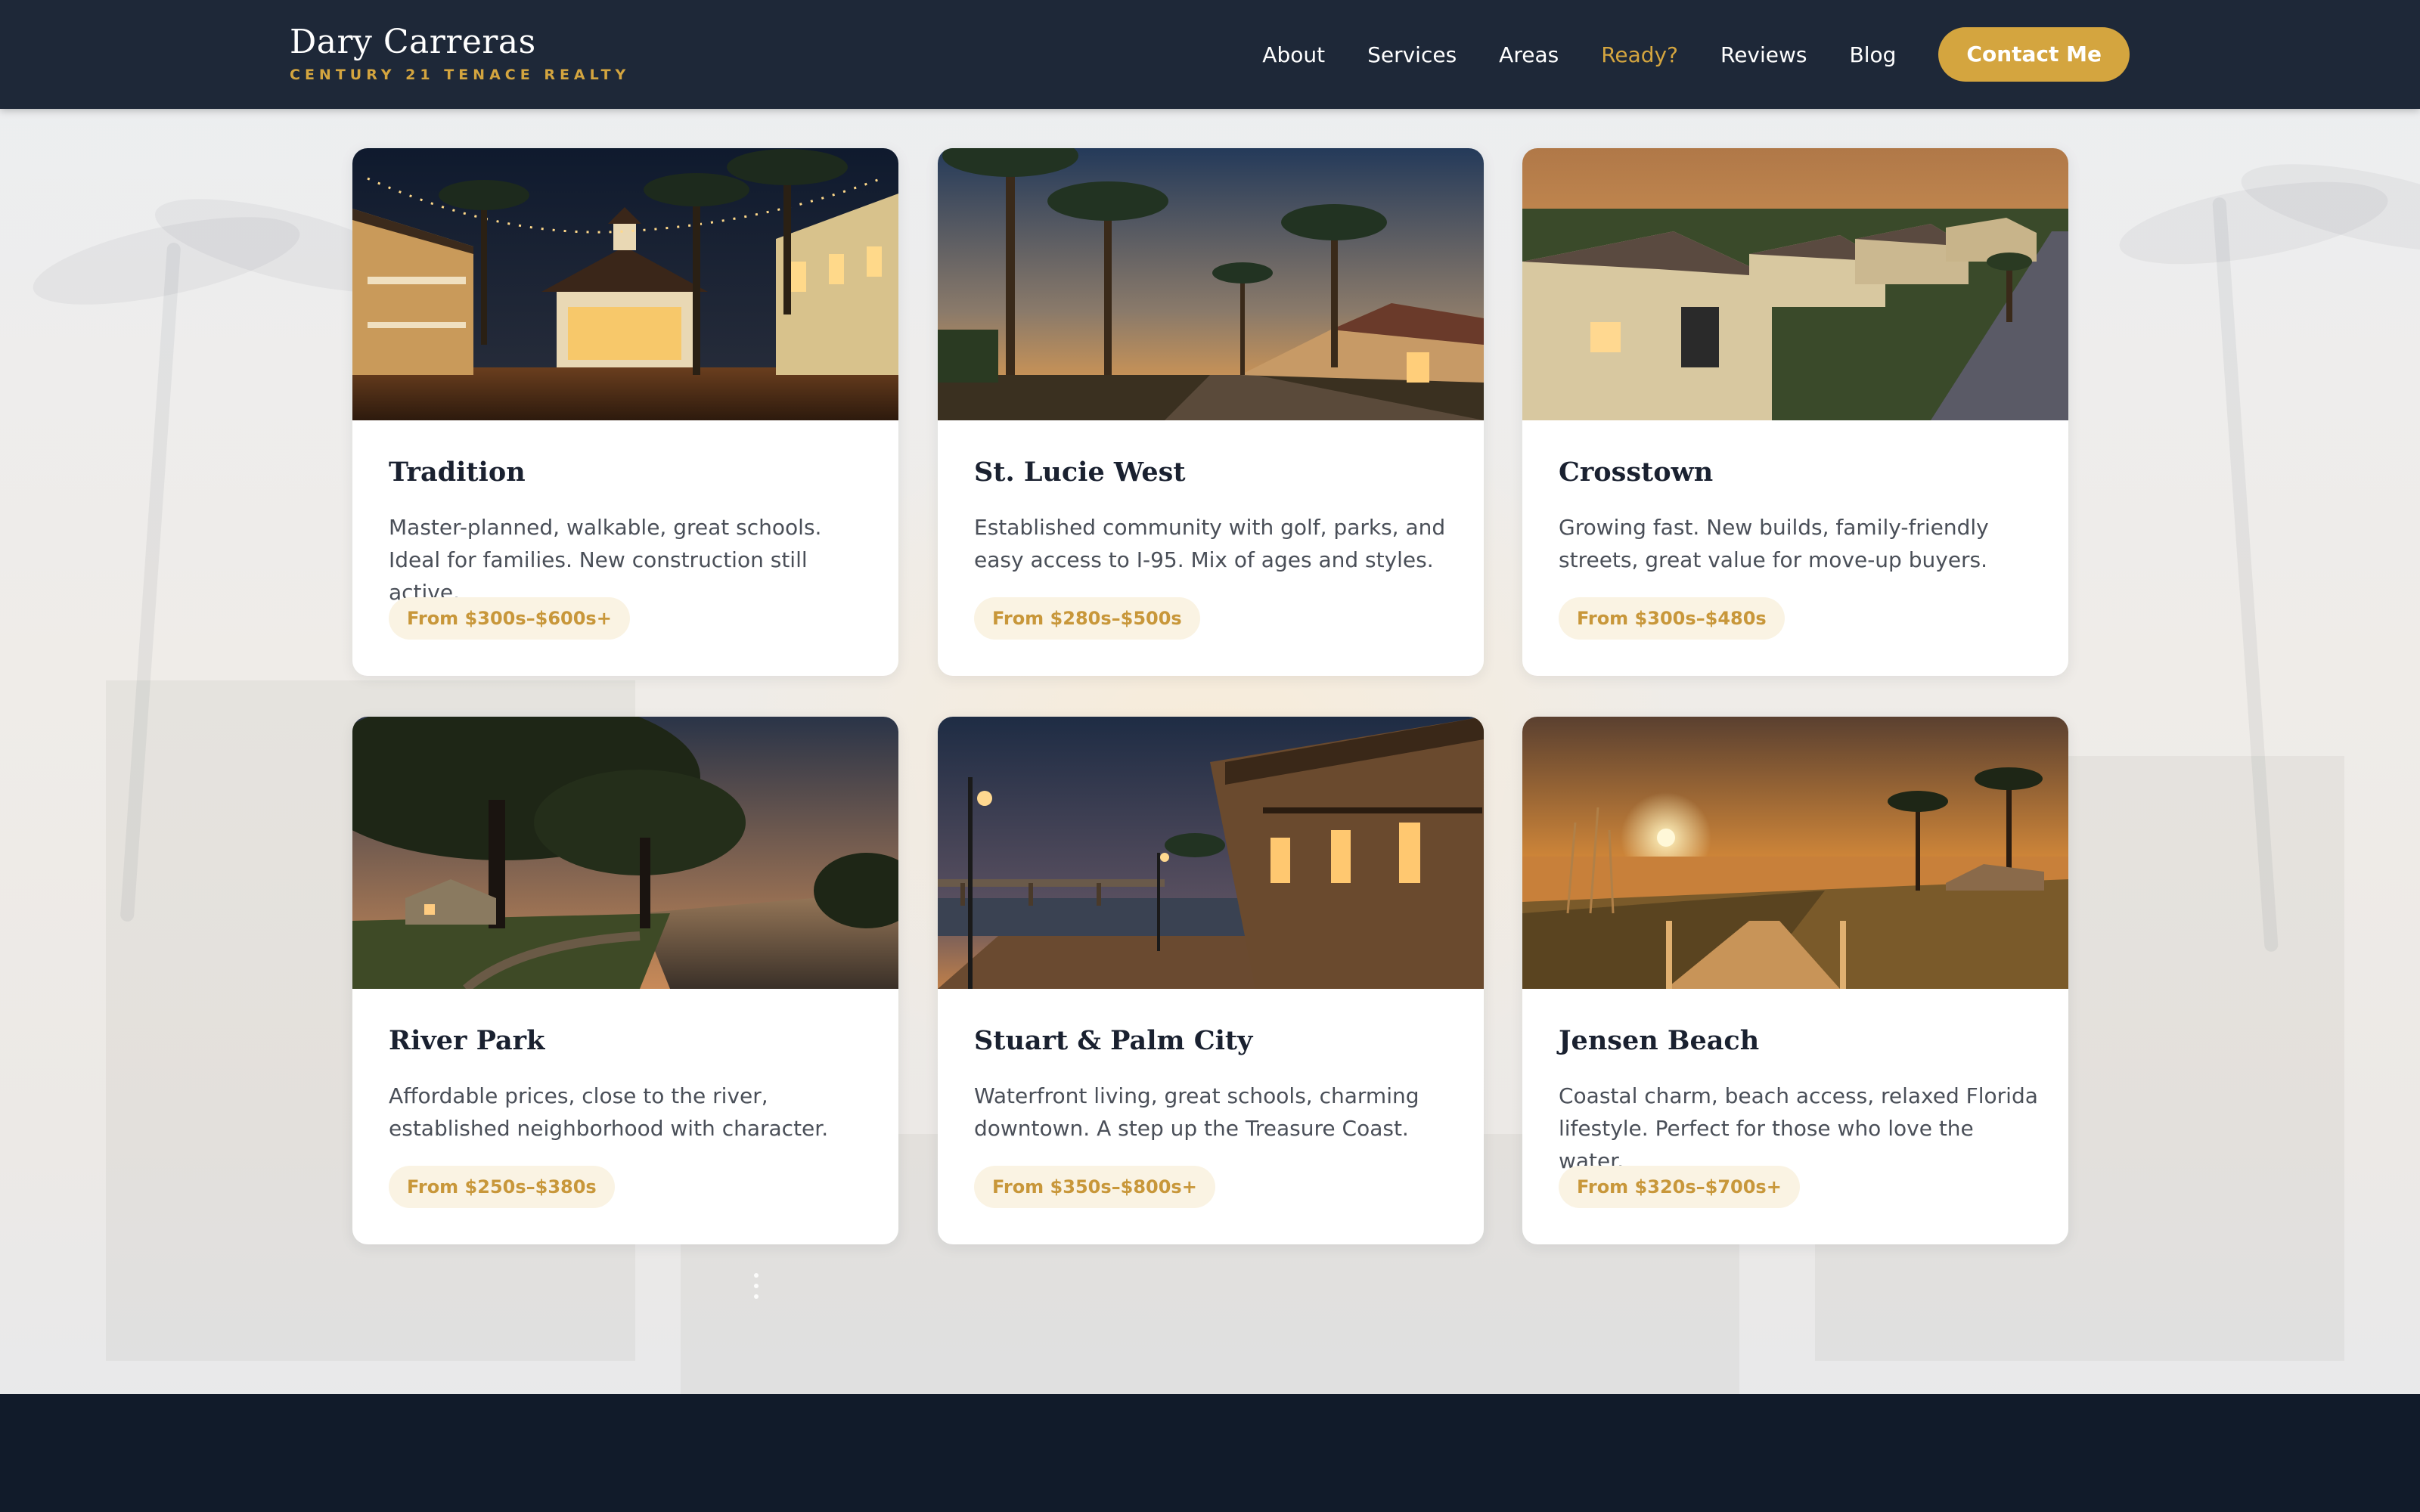 This screenshot has height=1512, width=2420. Describe the element at coordinates (1672, 618) in the screenshot. I see `price-badge: From $300s–$480s` at that location.